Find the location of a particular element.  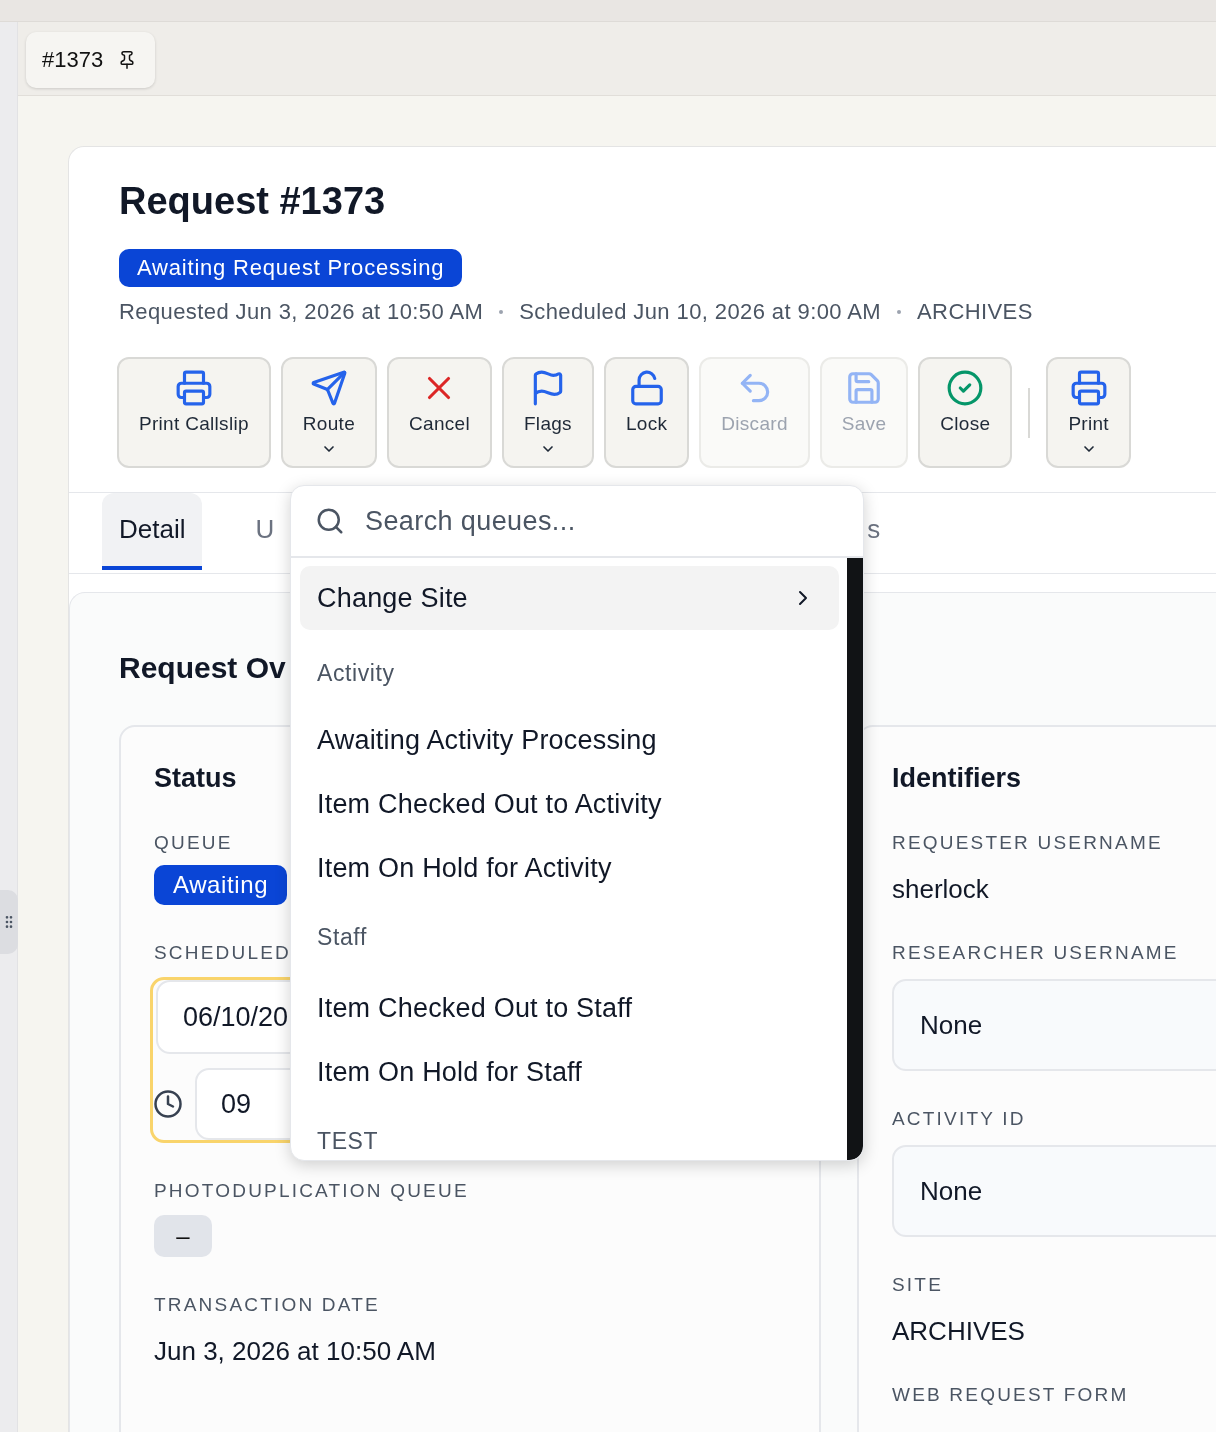

field-value: Jun 3, 2026 at 10:50 AM is located at coordinates (295, 1351).